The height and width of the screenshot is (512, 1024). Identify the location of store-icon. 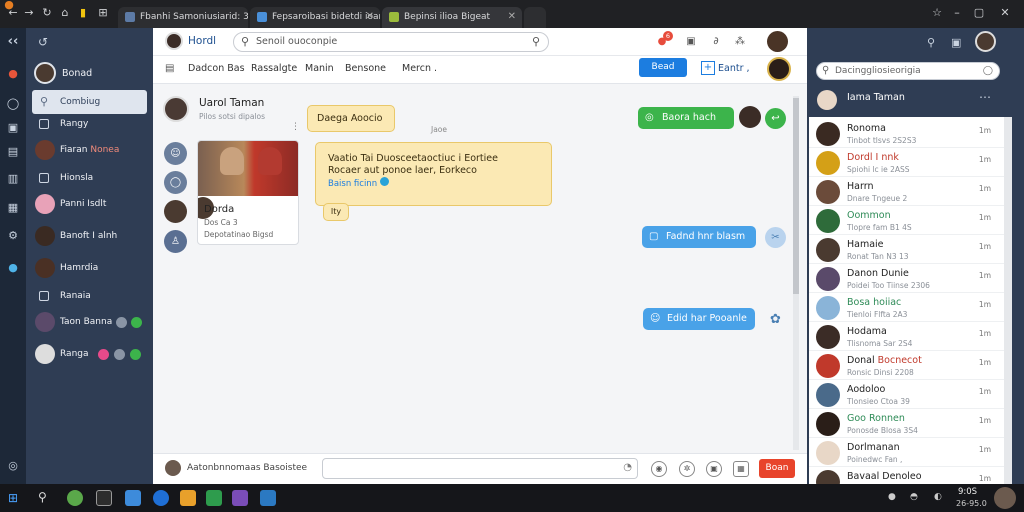
(268, 498).